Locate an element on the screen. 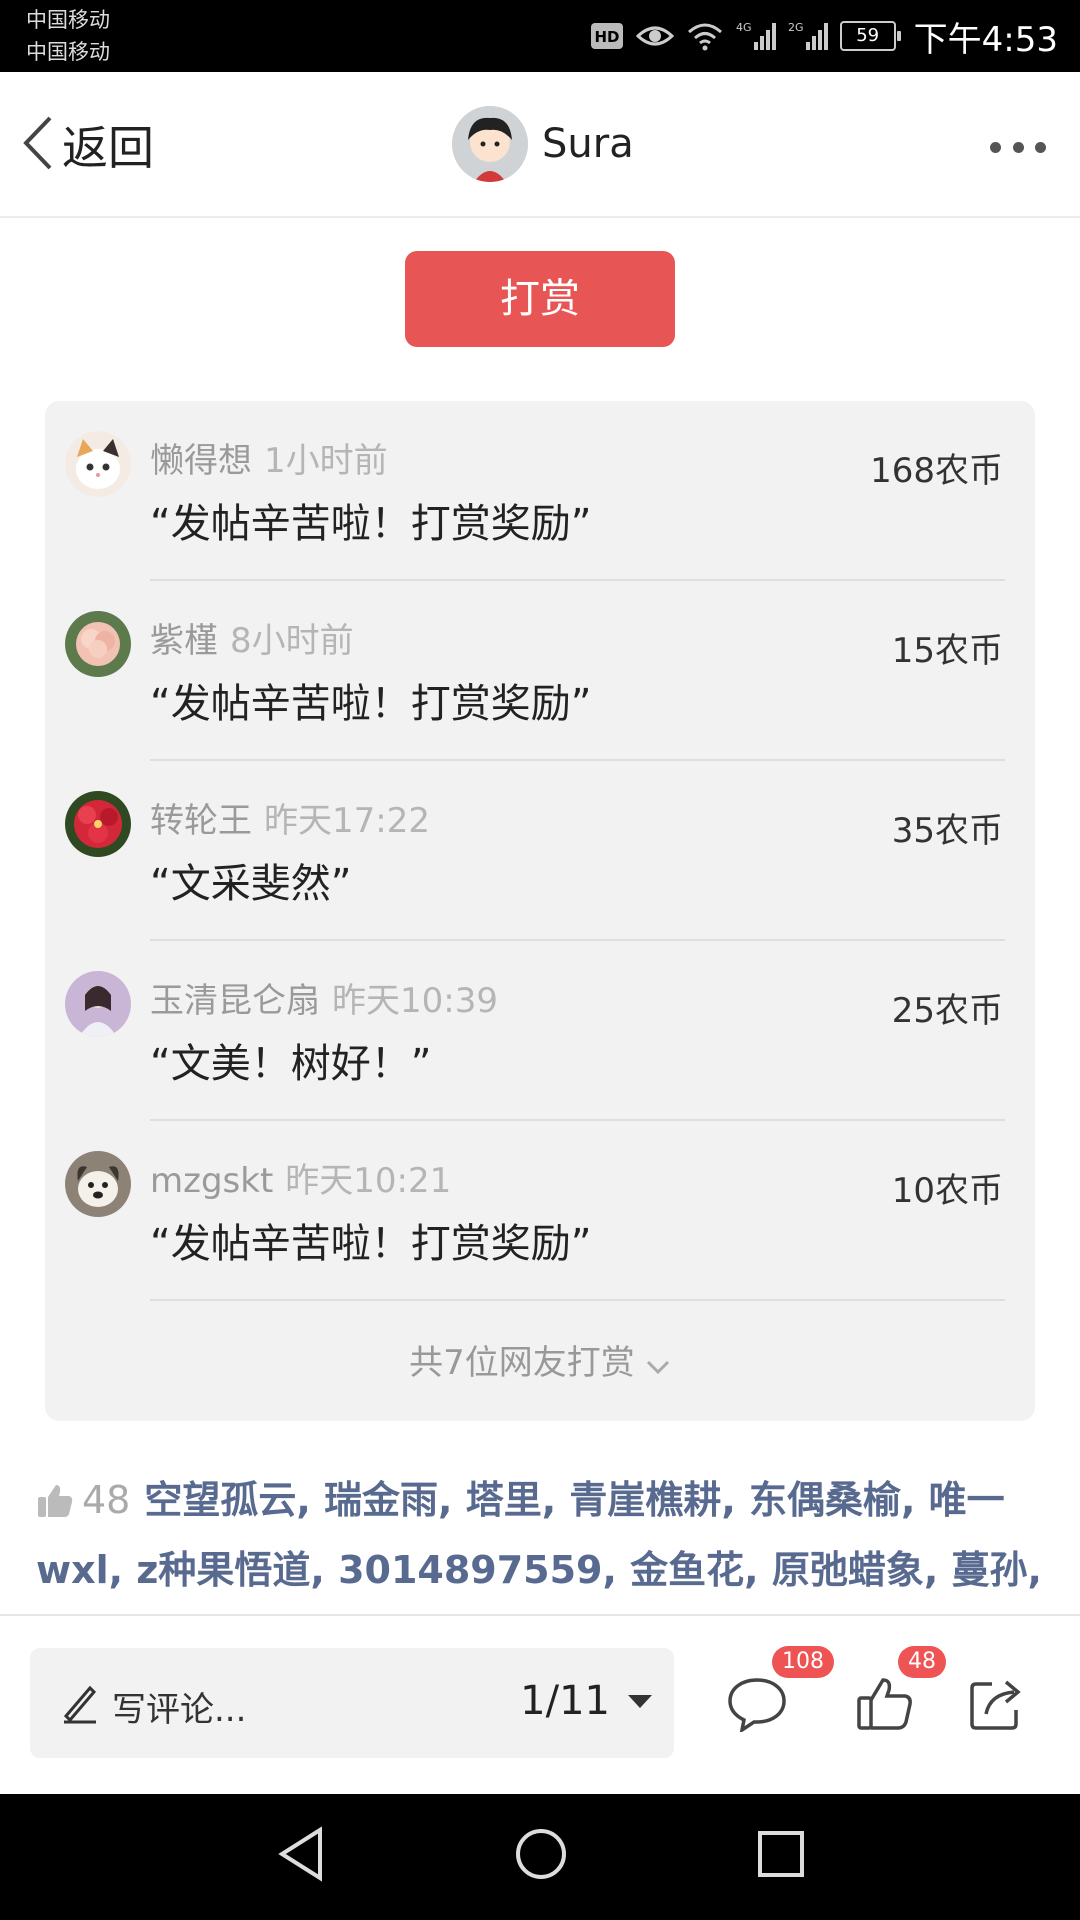 Image resolution: width=1080 pixels, height=1920 pixels. reward-time: 昨天10:39 is located at coordinates (415, 1001).